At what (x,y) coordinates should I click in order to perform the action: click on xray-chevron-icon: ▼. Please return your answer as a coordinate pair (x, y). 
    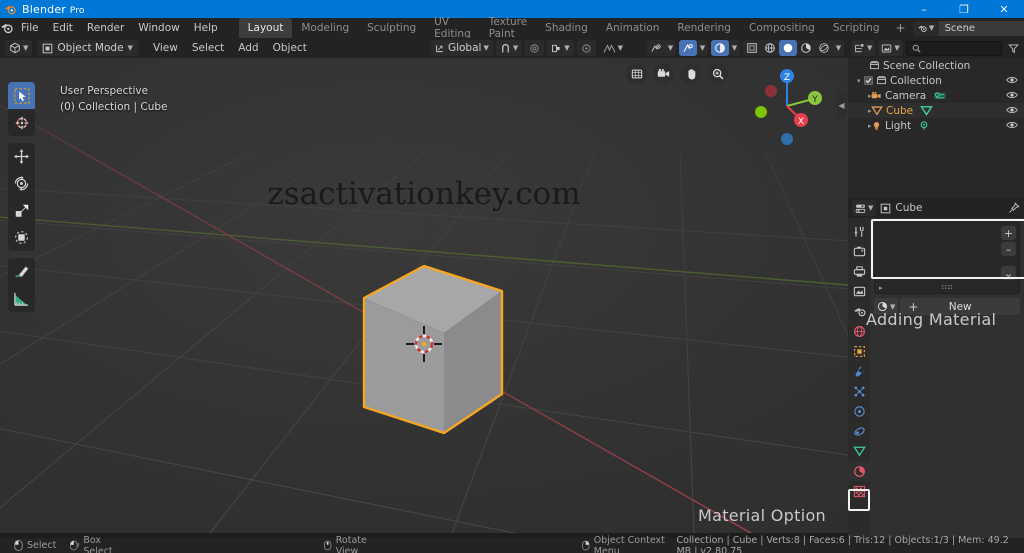
    Looking at the image, I should click on (734, 48).